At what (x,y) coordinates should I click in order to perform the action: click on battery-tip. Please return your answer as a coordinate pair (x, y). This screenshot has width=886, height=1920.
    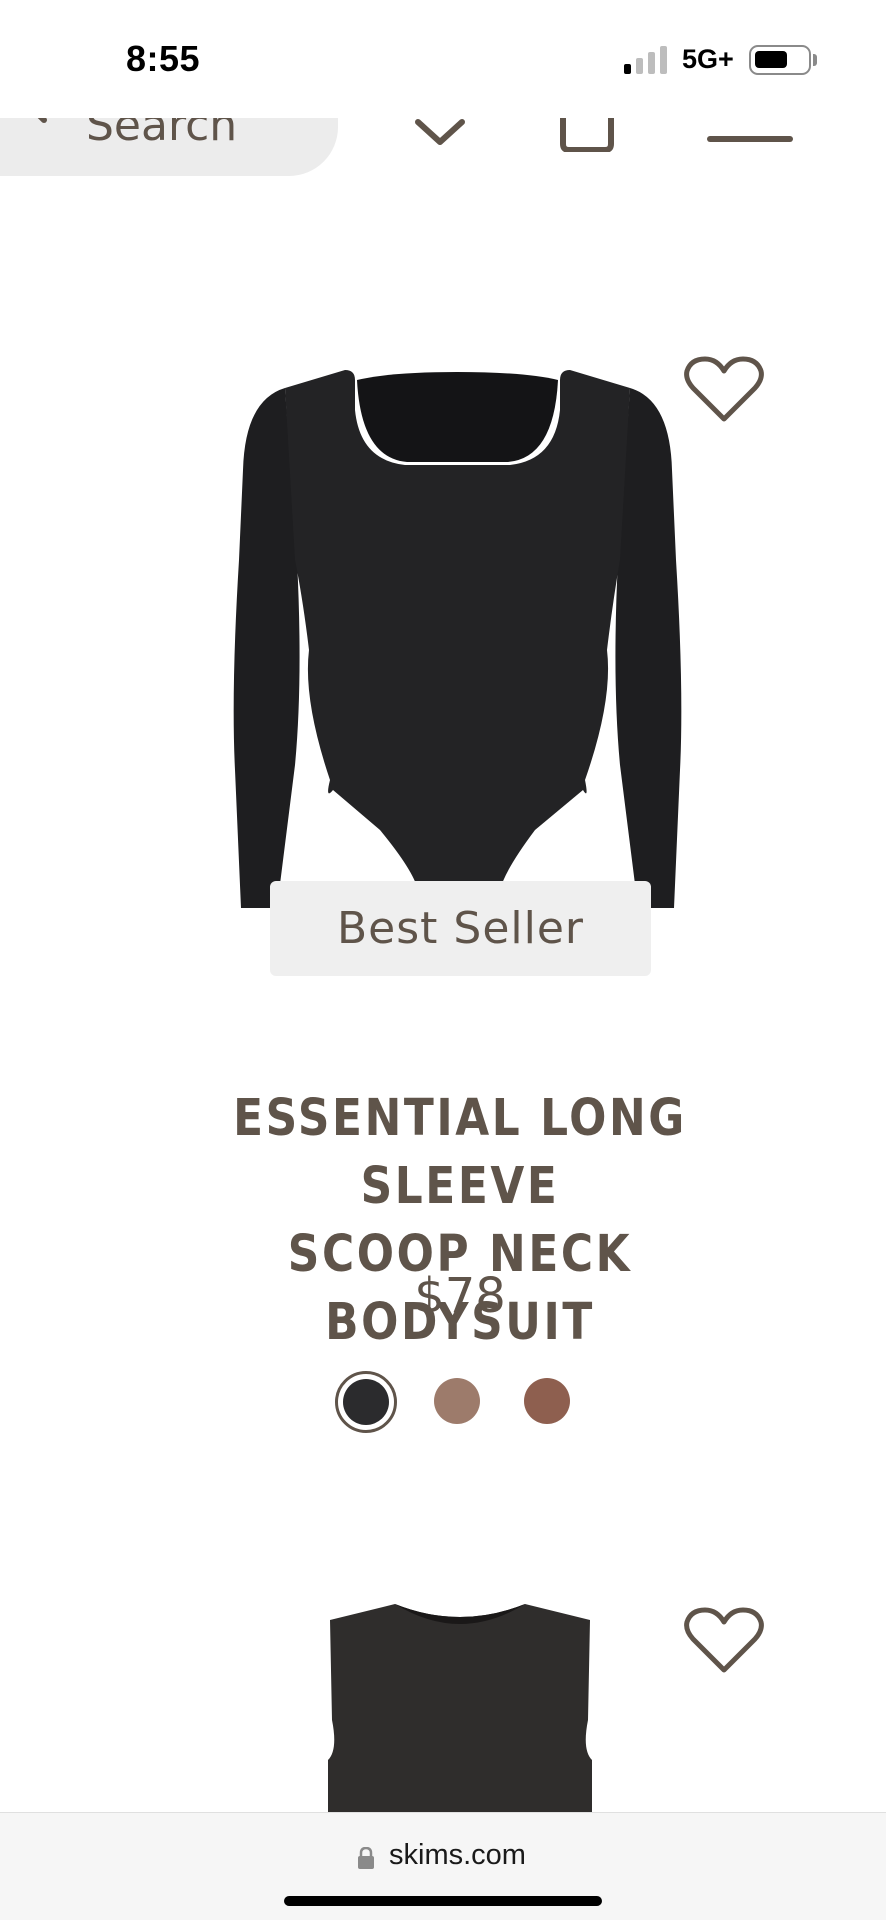
    Looking at the image, I should click on (815, 60).